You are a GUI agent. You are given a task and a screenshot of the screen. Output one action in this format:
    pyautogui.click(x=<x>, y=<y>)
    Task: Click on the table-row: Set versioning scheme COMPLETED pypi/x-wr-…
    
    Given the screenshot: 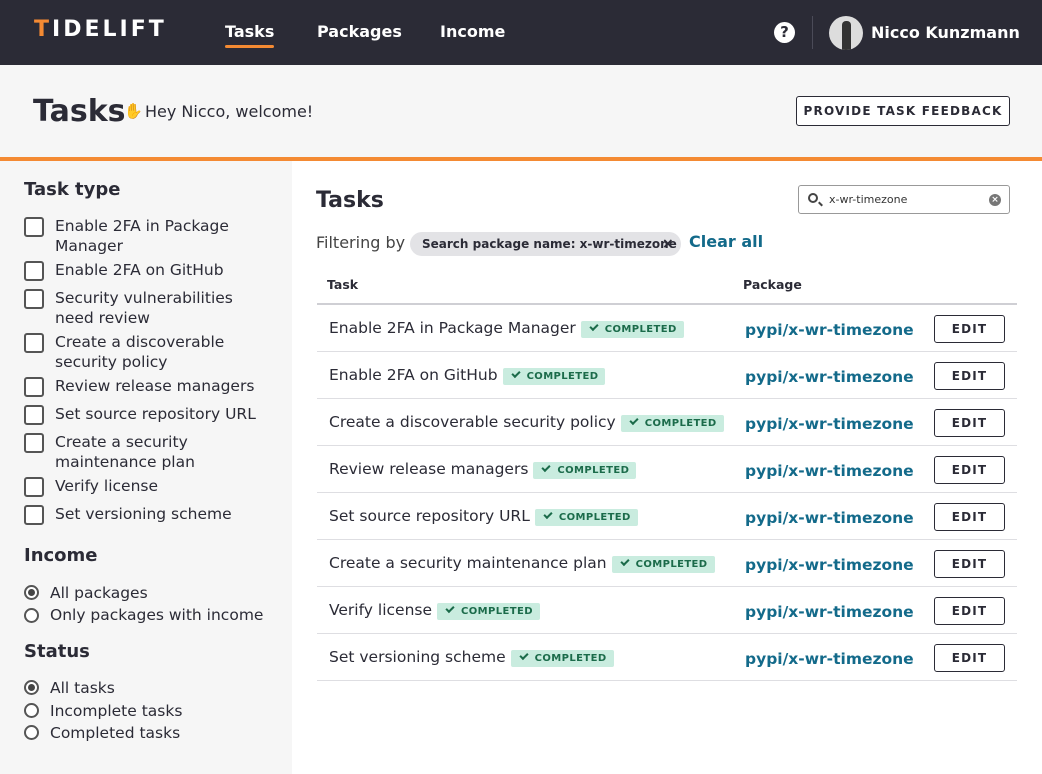 What is the action you would take?
    pyautogui.click(x=667, y=657)
    